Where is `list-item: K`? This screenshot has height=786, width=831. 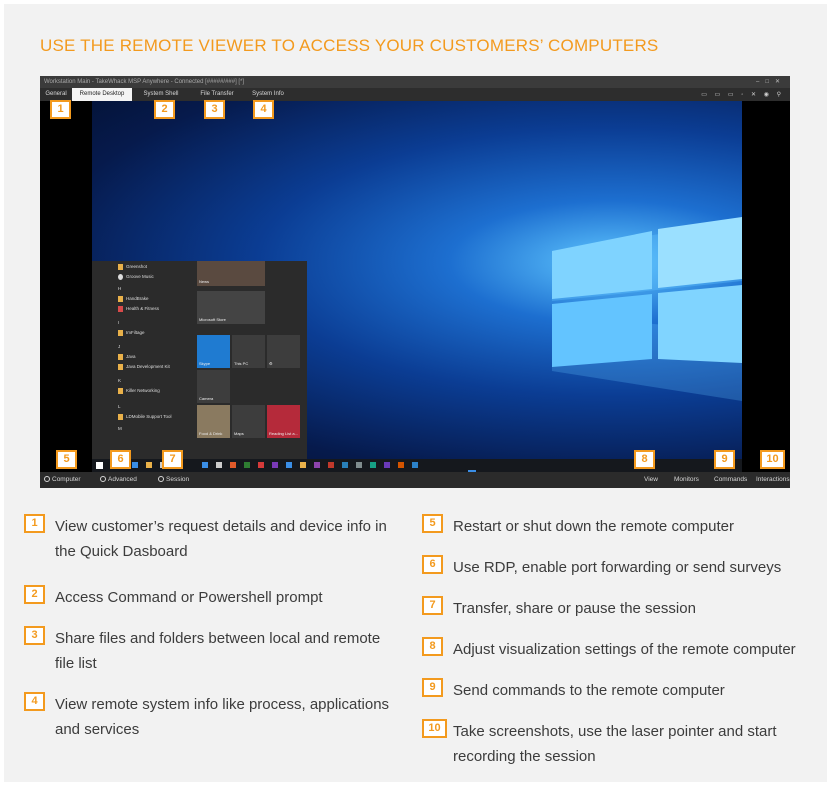 list-item: K is located at coordinates (120, 380).